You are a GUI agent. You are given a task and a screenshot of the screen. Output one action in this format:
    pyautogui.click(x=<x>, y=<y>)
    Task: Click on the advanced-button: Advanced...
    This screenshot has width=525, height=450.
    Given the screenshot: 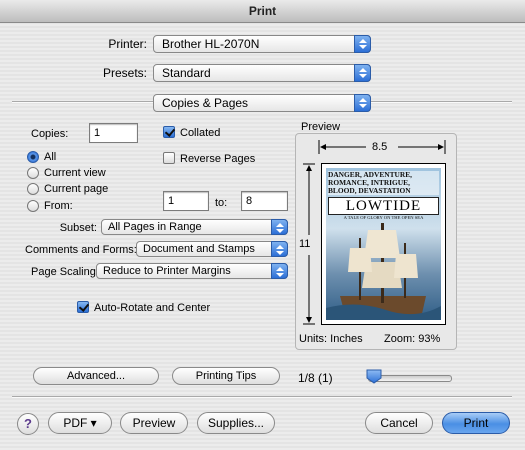 What is the action you would take?
    pyautogui.click(x=96, y=376)
    